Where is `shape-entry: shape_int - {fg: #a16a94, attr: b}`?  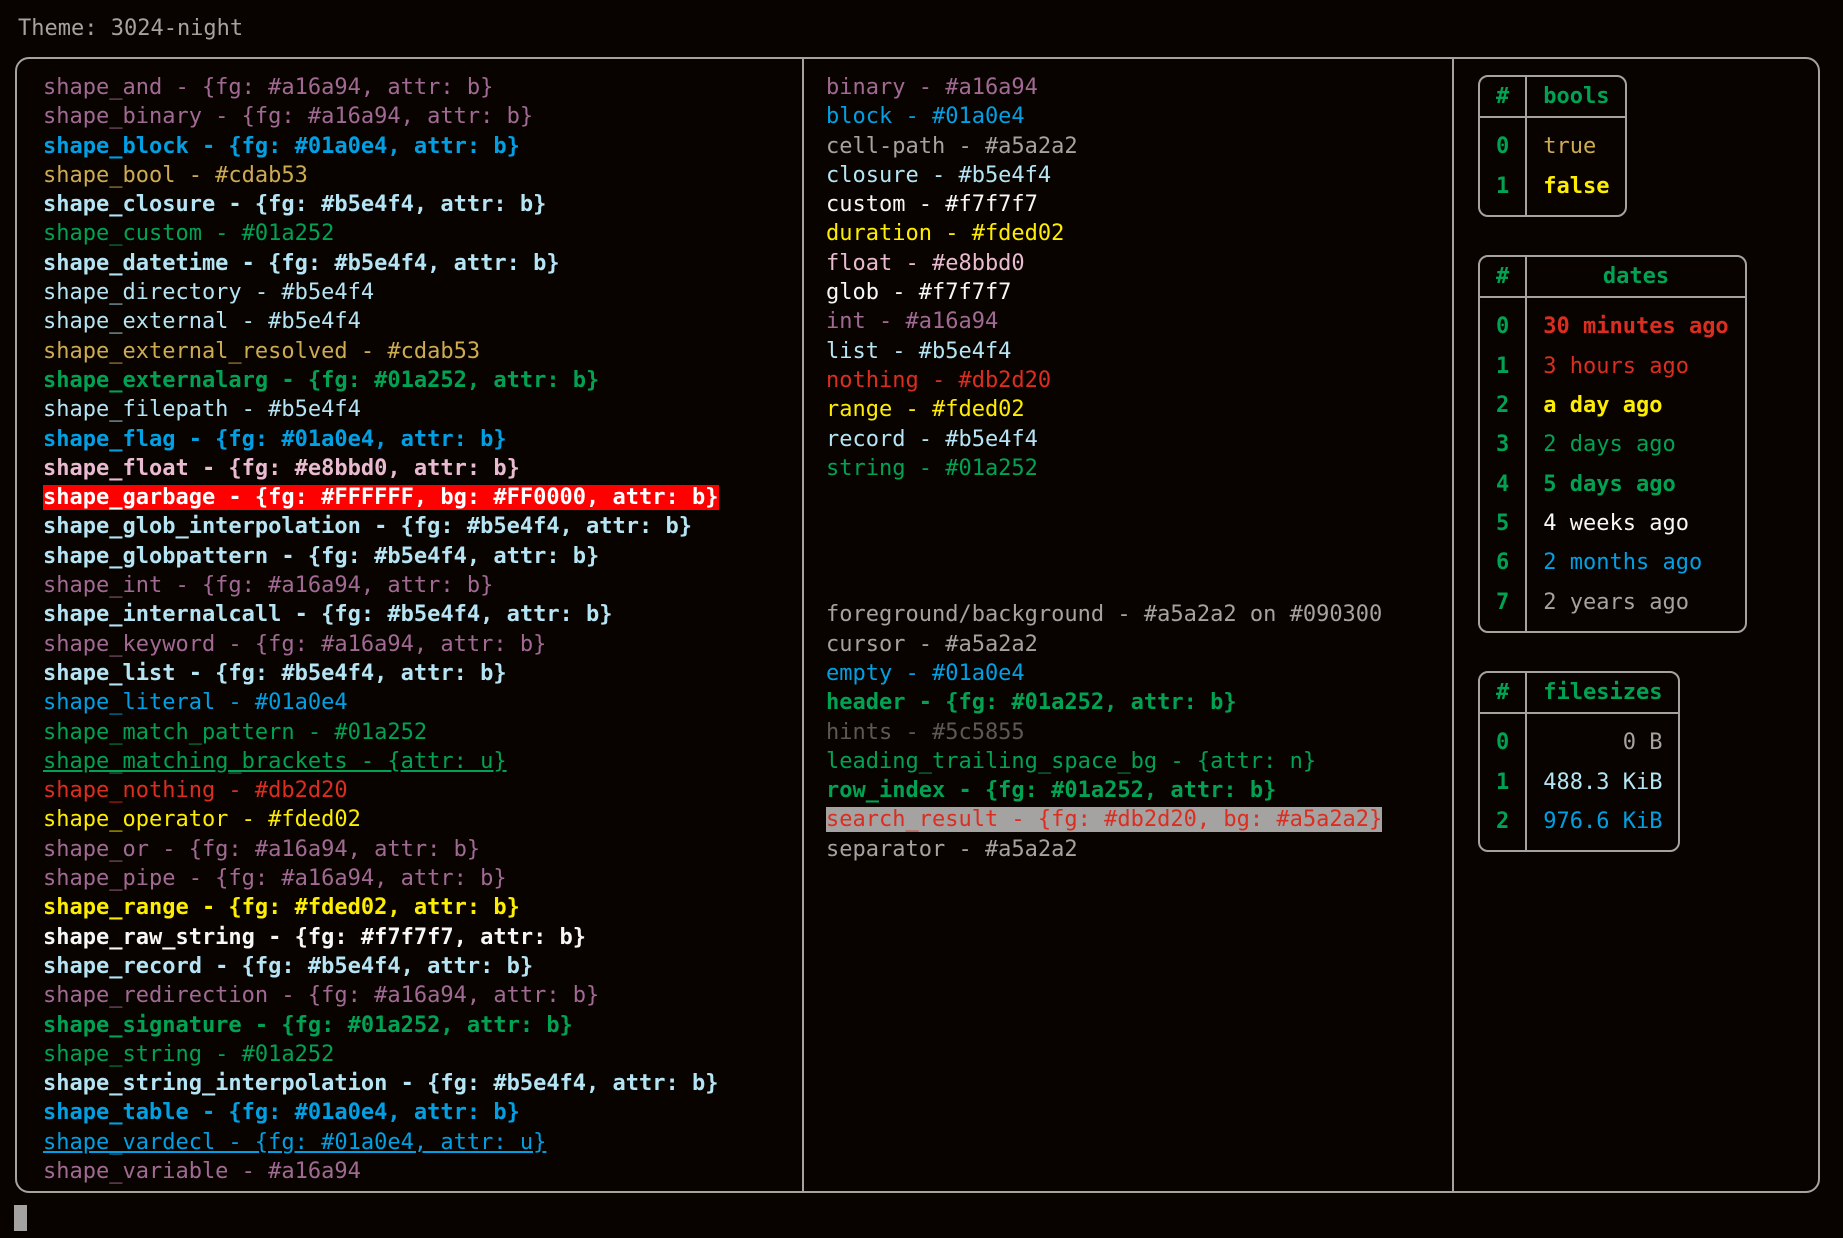
shape-entry: shape_int - {fg: #a16a94, attr: b} is located at coordinates (268, 586).